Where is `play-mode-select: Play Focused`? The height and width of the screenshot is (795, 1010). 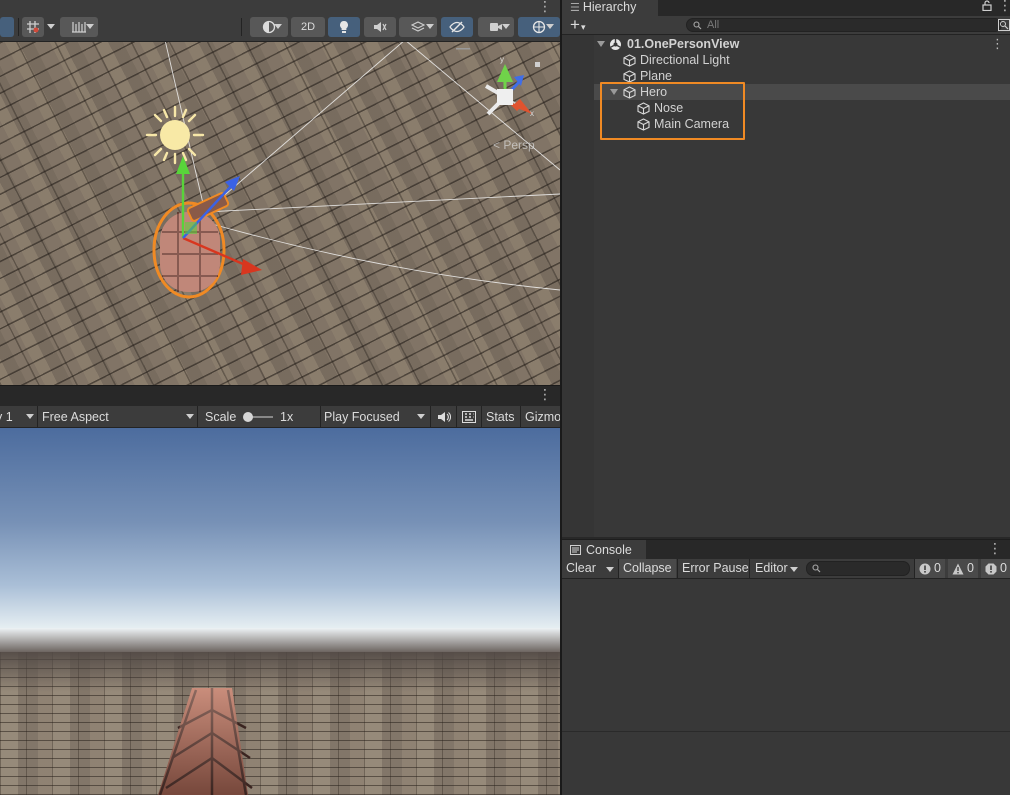 play-mode-select: Play Focused is located at coordinates (362, 417).